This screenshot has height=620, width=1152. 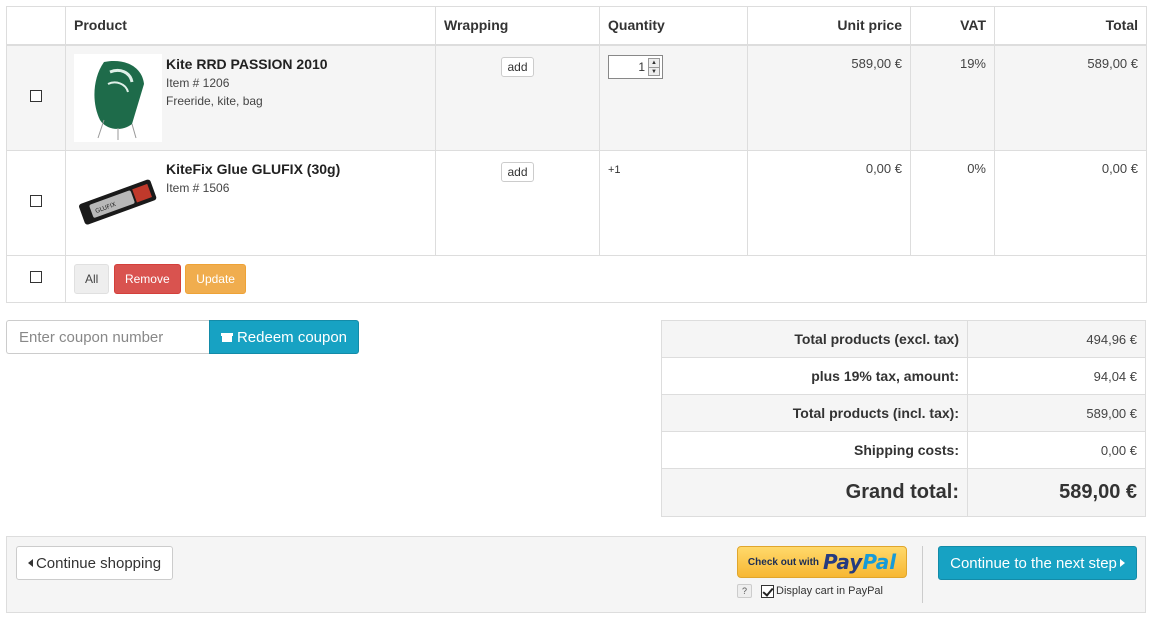 What do you see at coordinates (247, 64) in the screenshot?
I see `product-name: Kite RRD PASSION 2010` at bounding box center [247, 64].